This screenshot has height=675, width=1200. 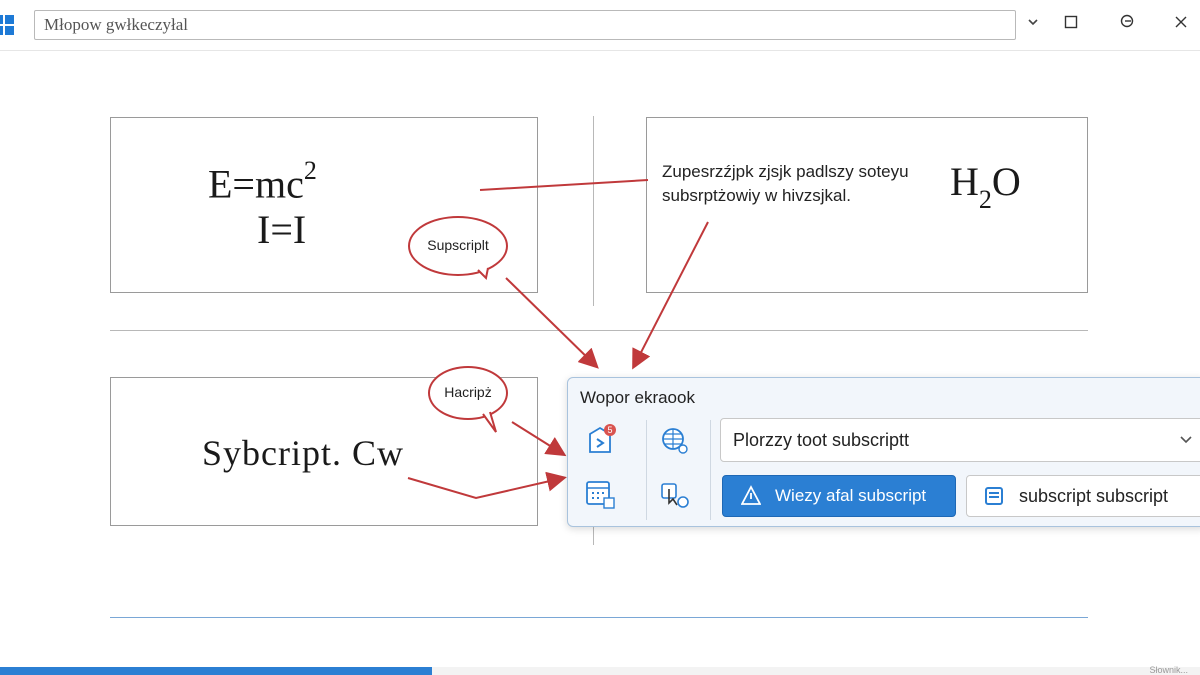 What do you see at coordinates (1094, 496) in the screenshot?
I see `subscript-option-label: subscript subscript` at bounding box center [1094, 496].